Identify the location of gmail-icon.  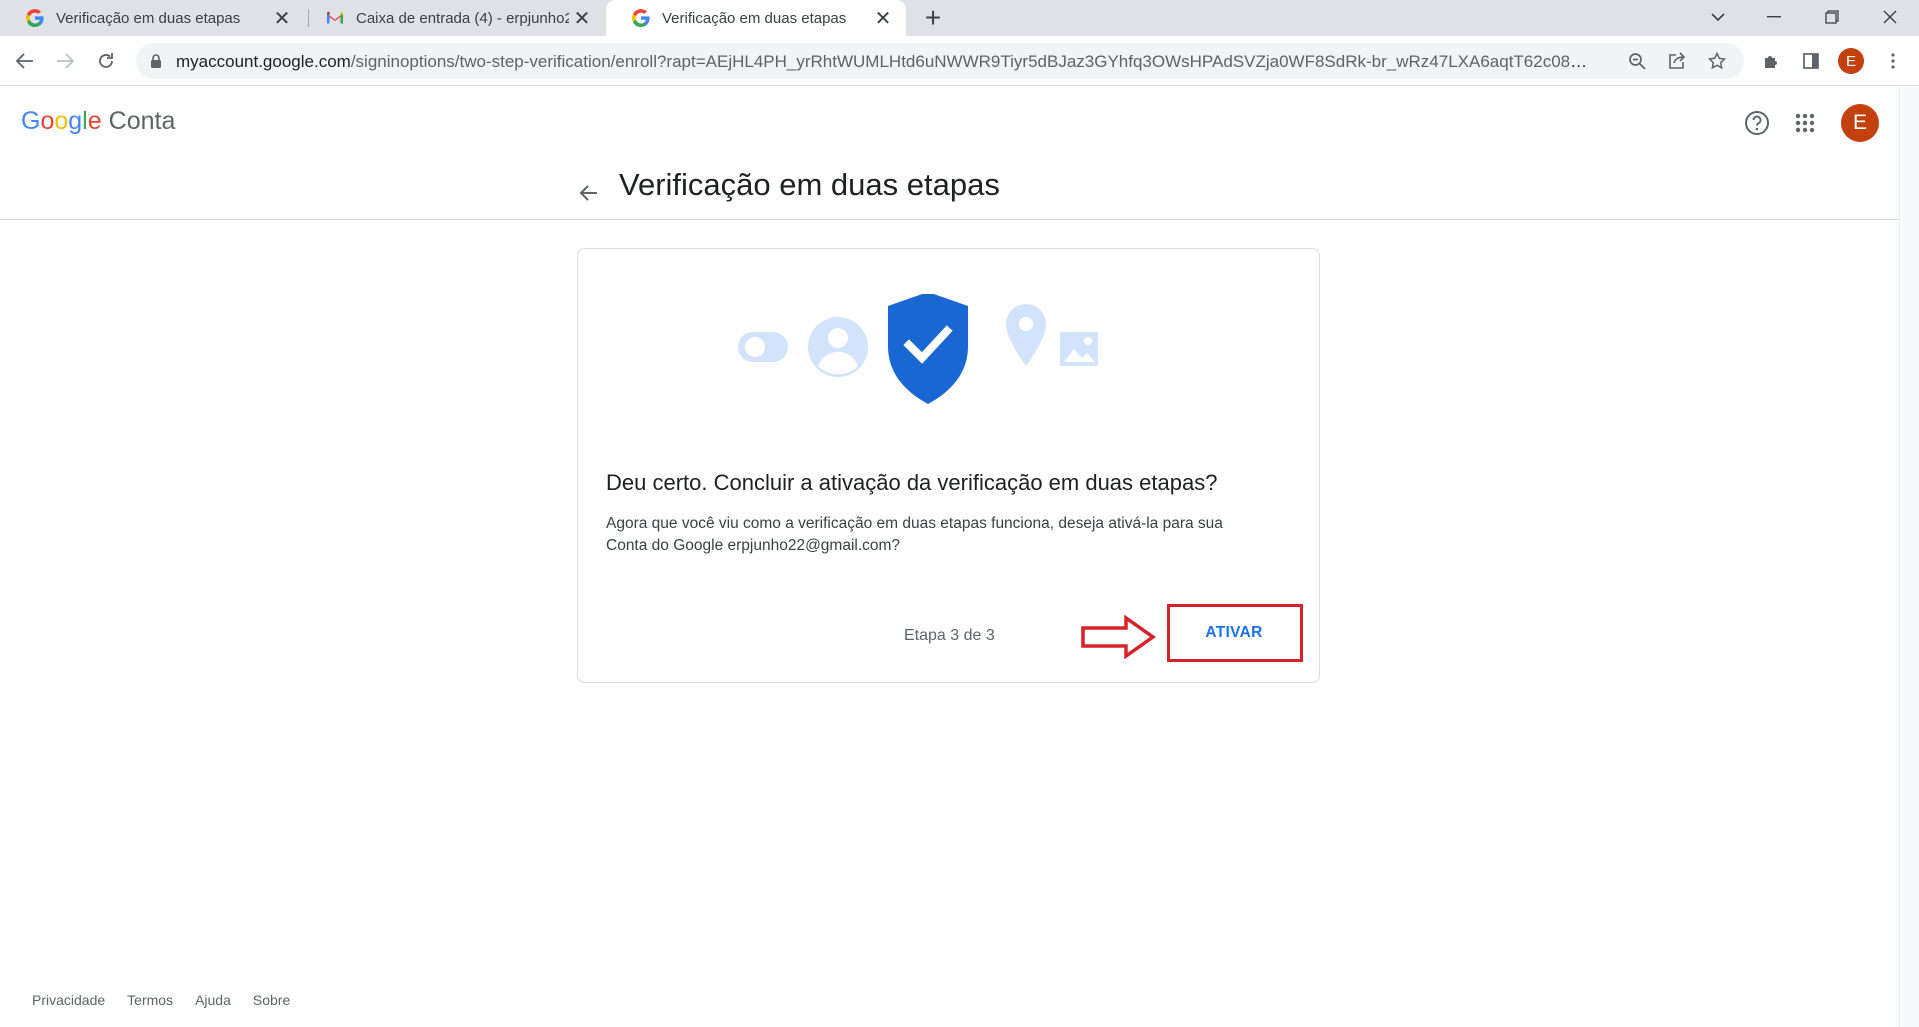
(335, 17).